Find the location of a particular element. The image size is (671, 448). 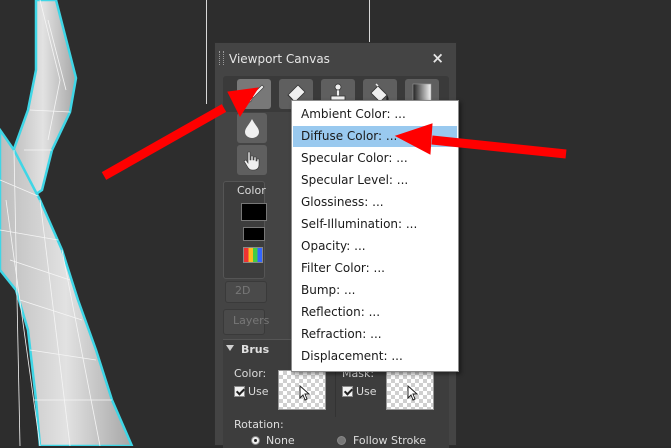

btn-2d-label: 2D is located at coordinates (243, 290).